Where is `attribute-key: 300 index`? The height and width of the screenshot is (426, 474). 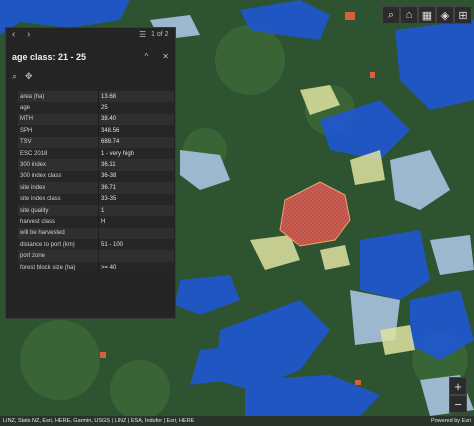 attribute-key: 300 index is located at coordinates (58, 165).